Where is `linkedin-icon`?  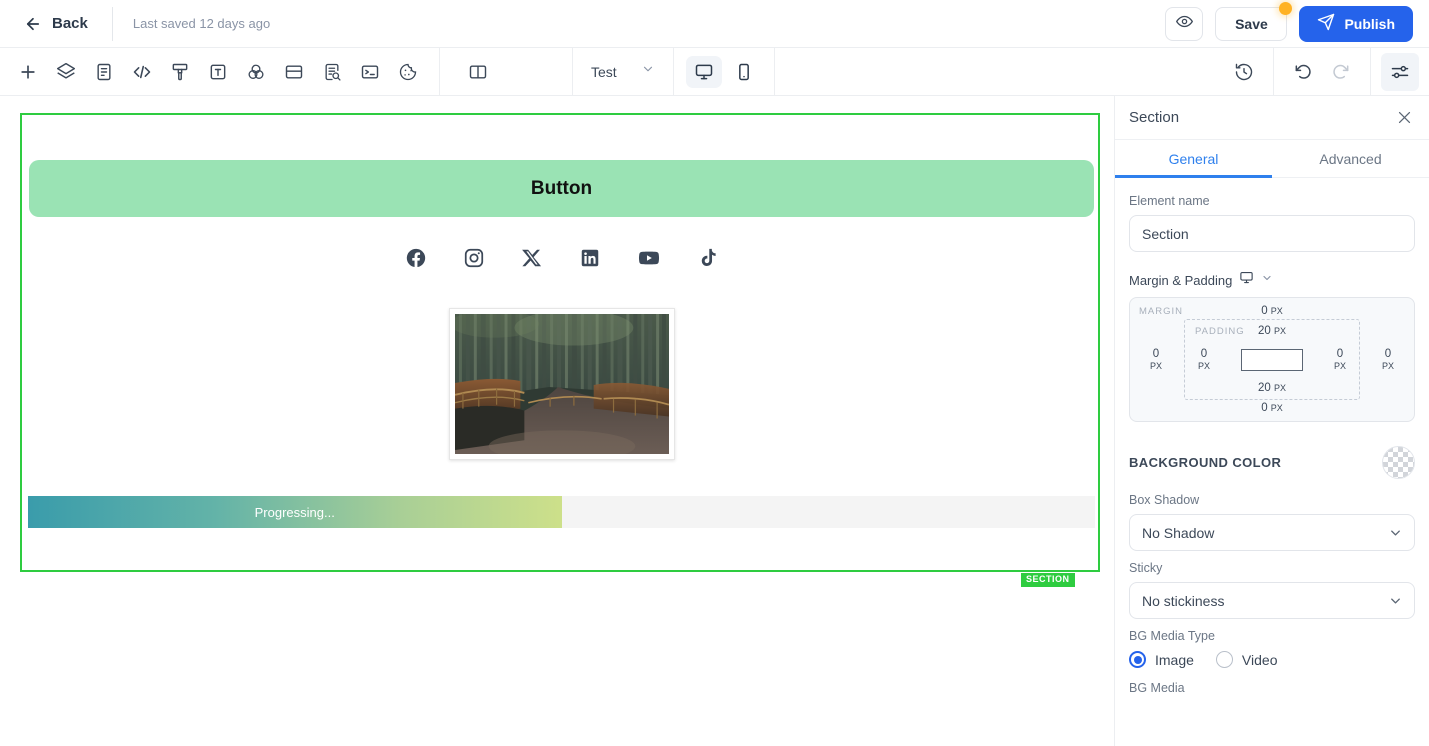 linkedin-icon is located at coordinates (590, 260).